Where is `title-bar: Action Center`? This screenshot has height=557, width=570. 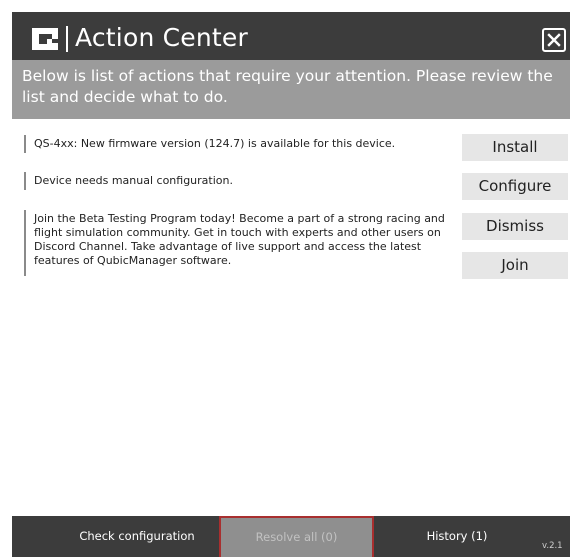 title-bar: Action Center is located at coordinates (291, 36).